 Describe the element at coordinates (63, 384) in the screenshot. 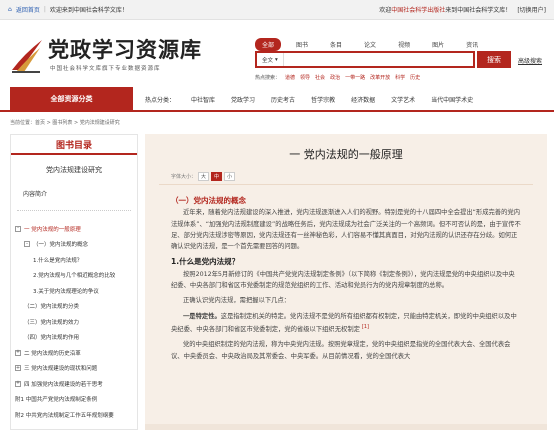

I see `toc-item-label: 四 加强党内法规建设的若干思考` at that location.